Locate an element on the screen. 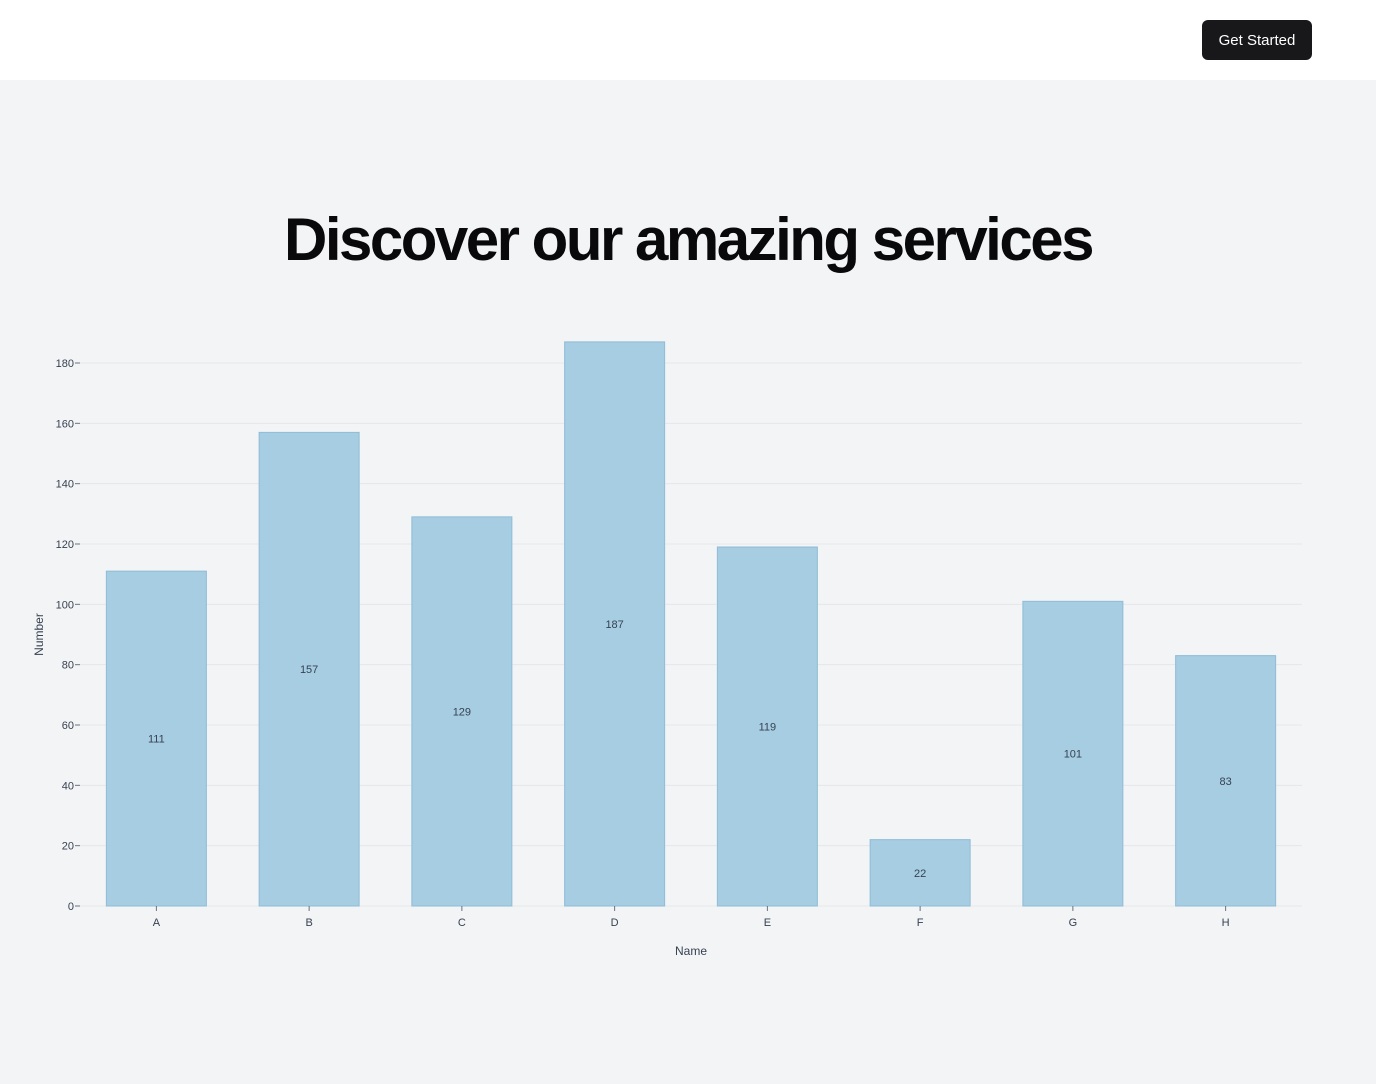 Image resolution: width=1376 pixels, height=1084 pixels. y-axis-title: Number is located at coordinates (39, 634).